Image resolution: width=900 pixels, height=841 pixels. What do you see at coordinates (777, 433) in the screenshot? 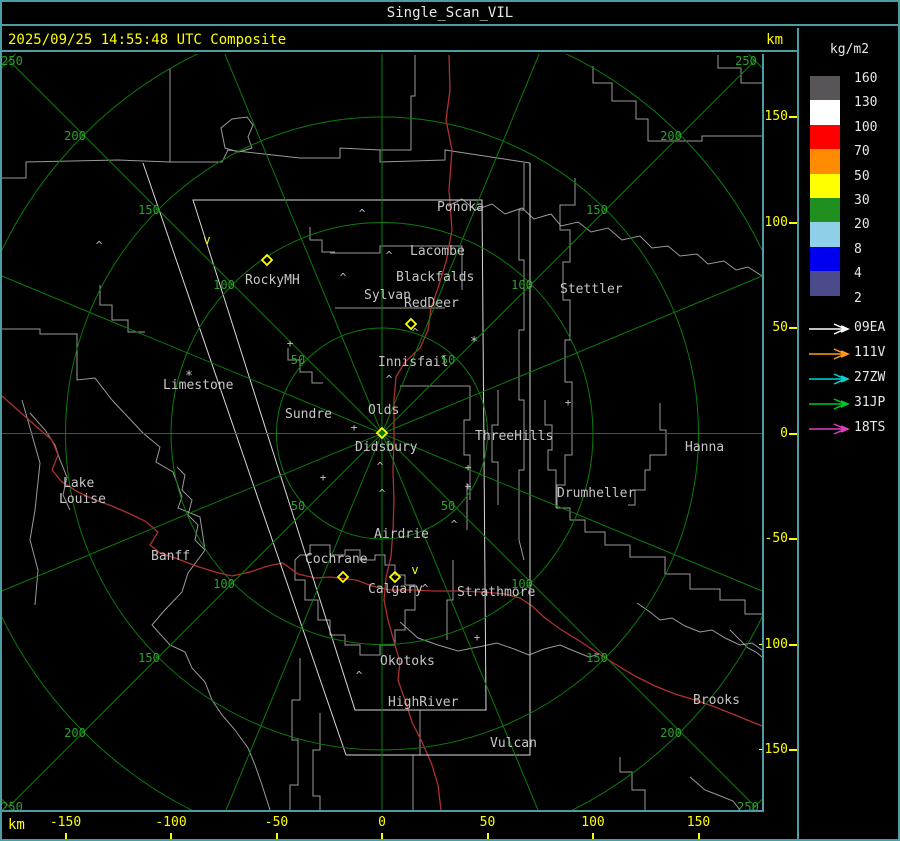
I see `vertical-axis: 150 100 50 0 -50 -100 -150` at bounding box center [777, 433].